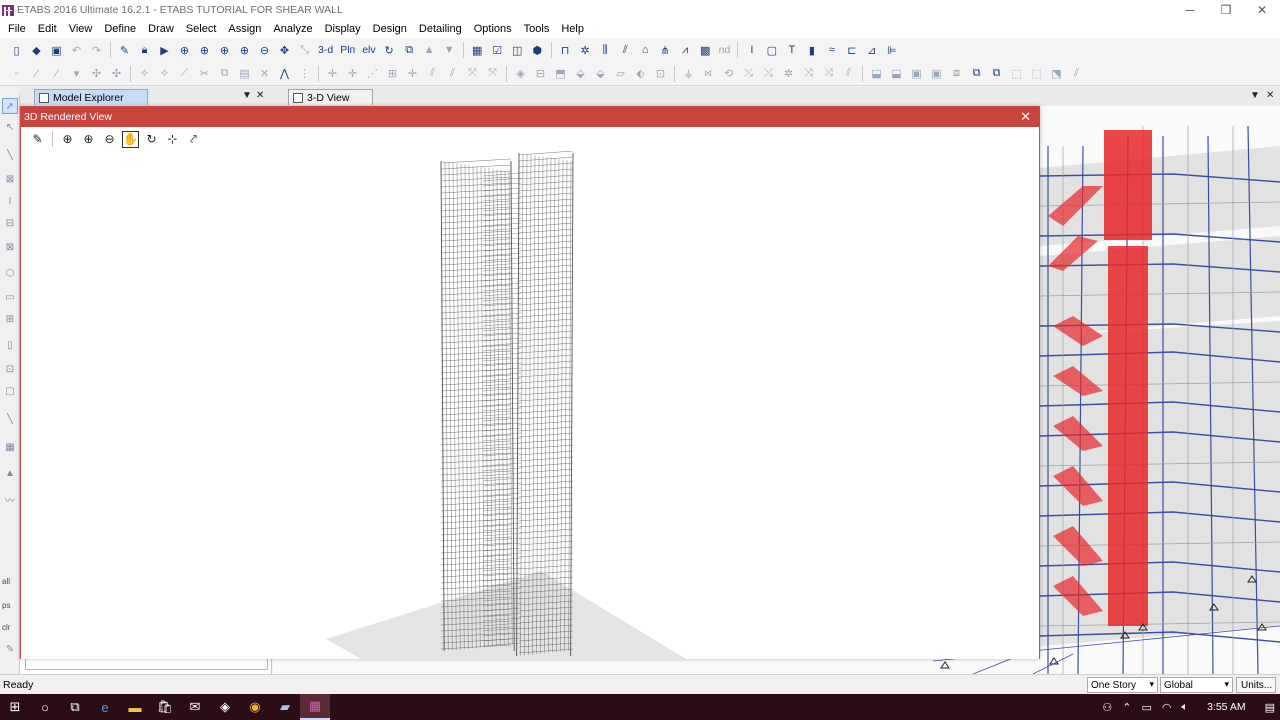 This screenshot has height=720, width=1280. Describe the element at coordinates (116, 73) in the screenshot. I see `draw-link-icon: ✣` at that location.